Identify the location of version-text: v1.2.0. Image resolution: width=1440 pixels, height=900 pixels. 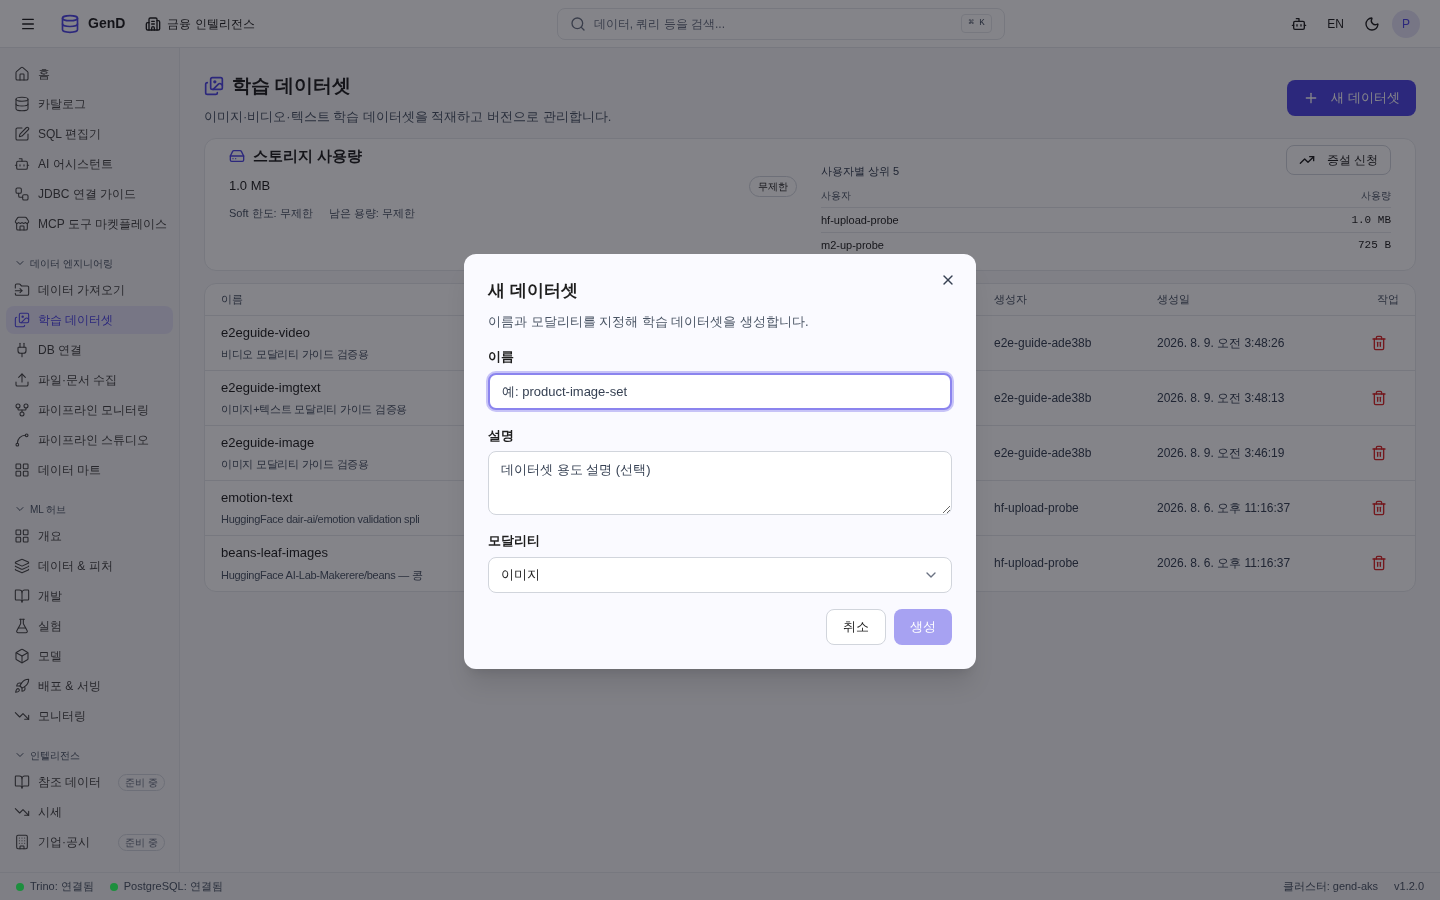
(1409, 887).